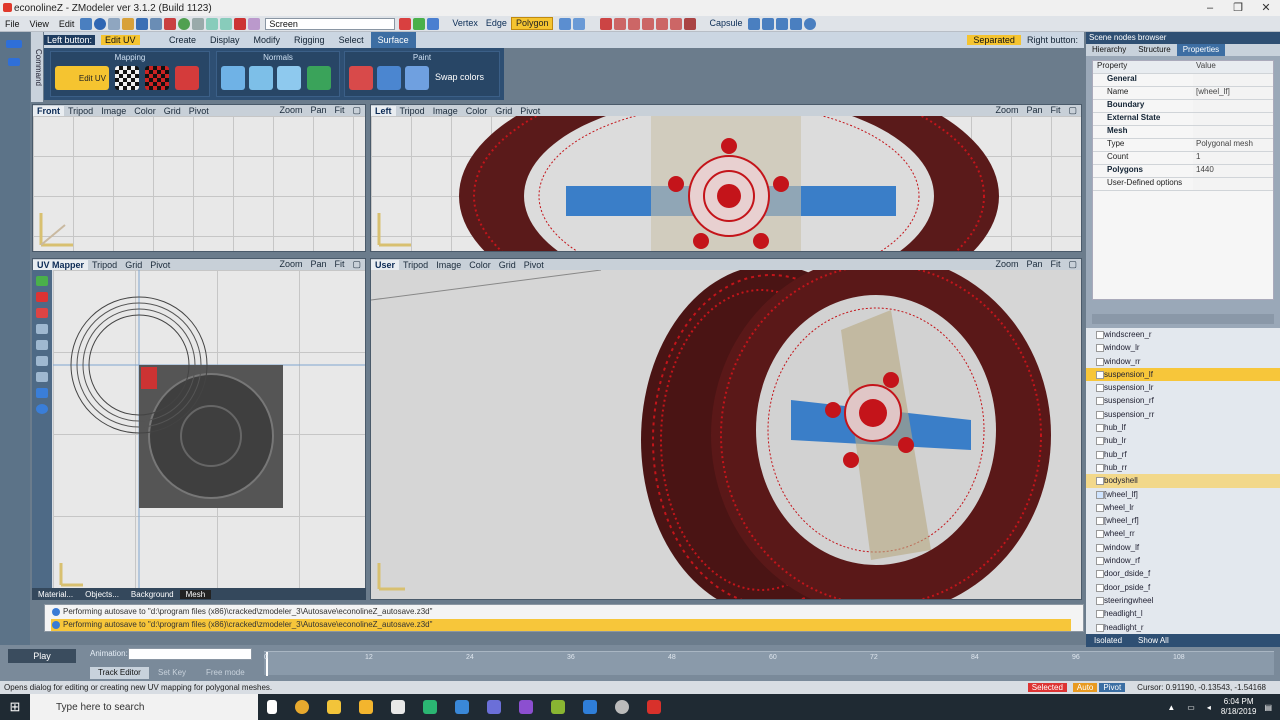 The width and height of the screenshot is (1280, 720). What do you see at coordinates (1183, 145) in the screenshot?
I see `property-row: Type Polygonal mesh` at bounding box center [1183, 145].